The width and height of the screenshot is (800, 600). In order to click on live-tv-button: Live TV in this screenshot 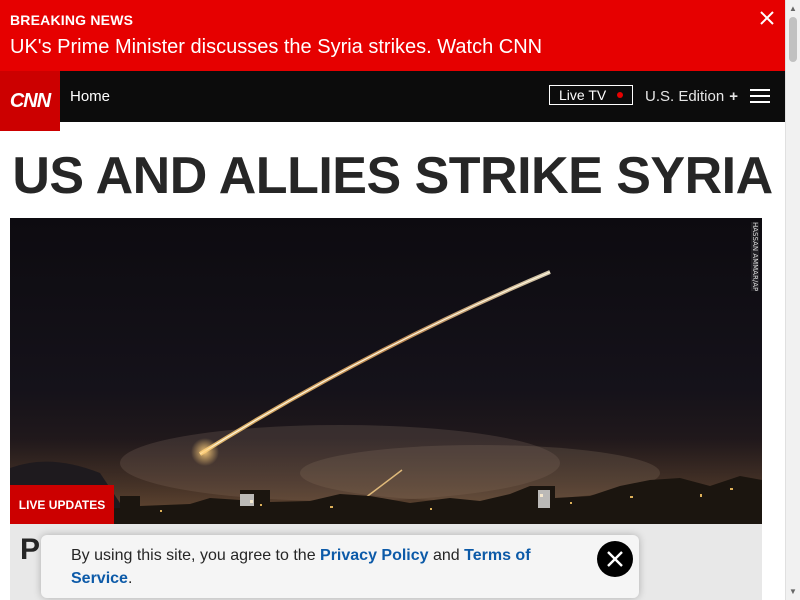, I will do `click(591, 95)`.